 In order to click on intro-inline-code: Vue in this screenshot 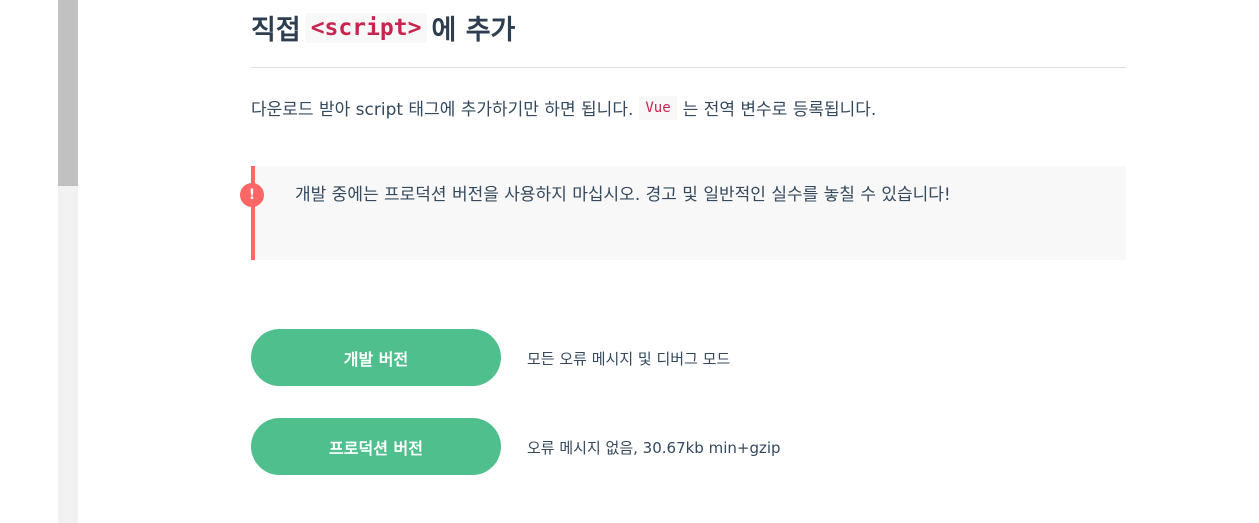, I will do `click(658, 107)`.